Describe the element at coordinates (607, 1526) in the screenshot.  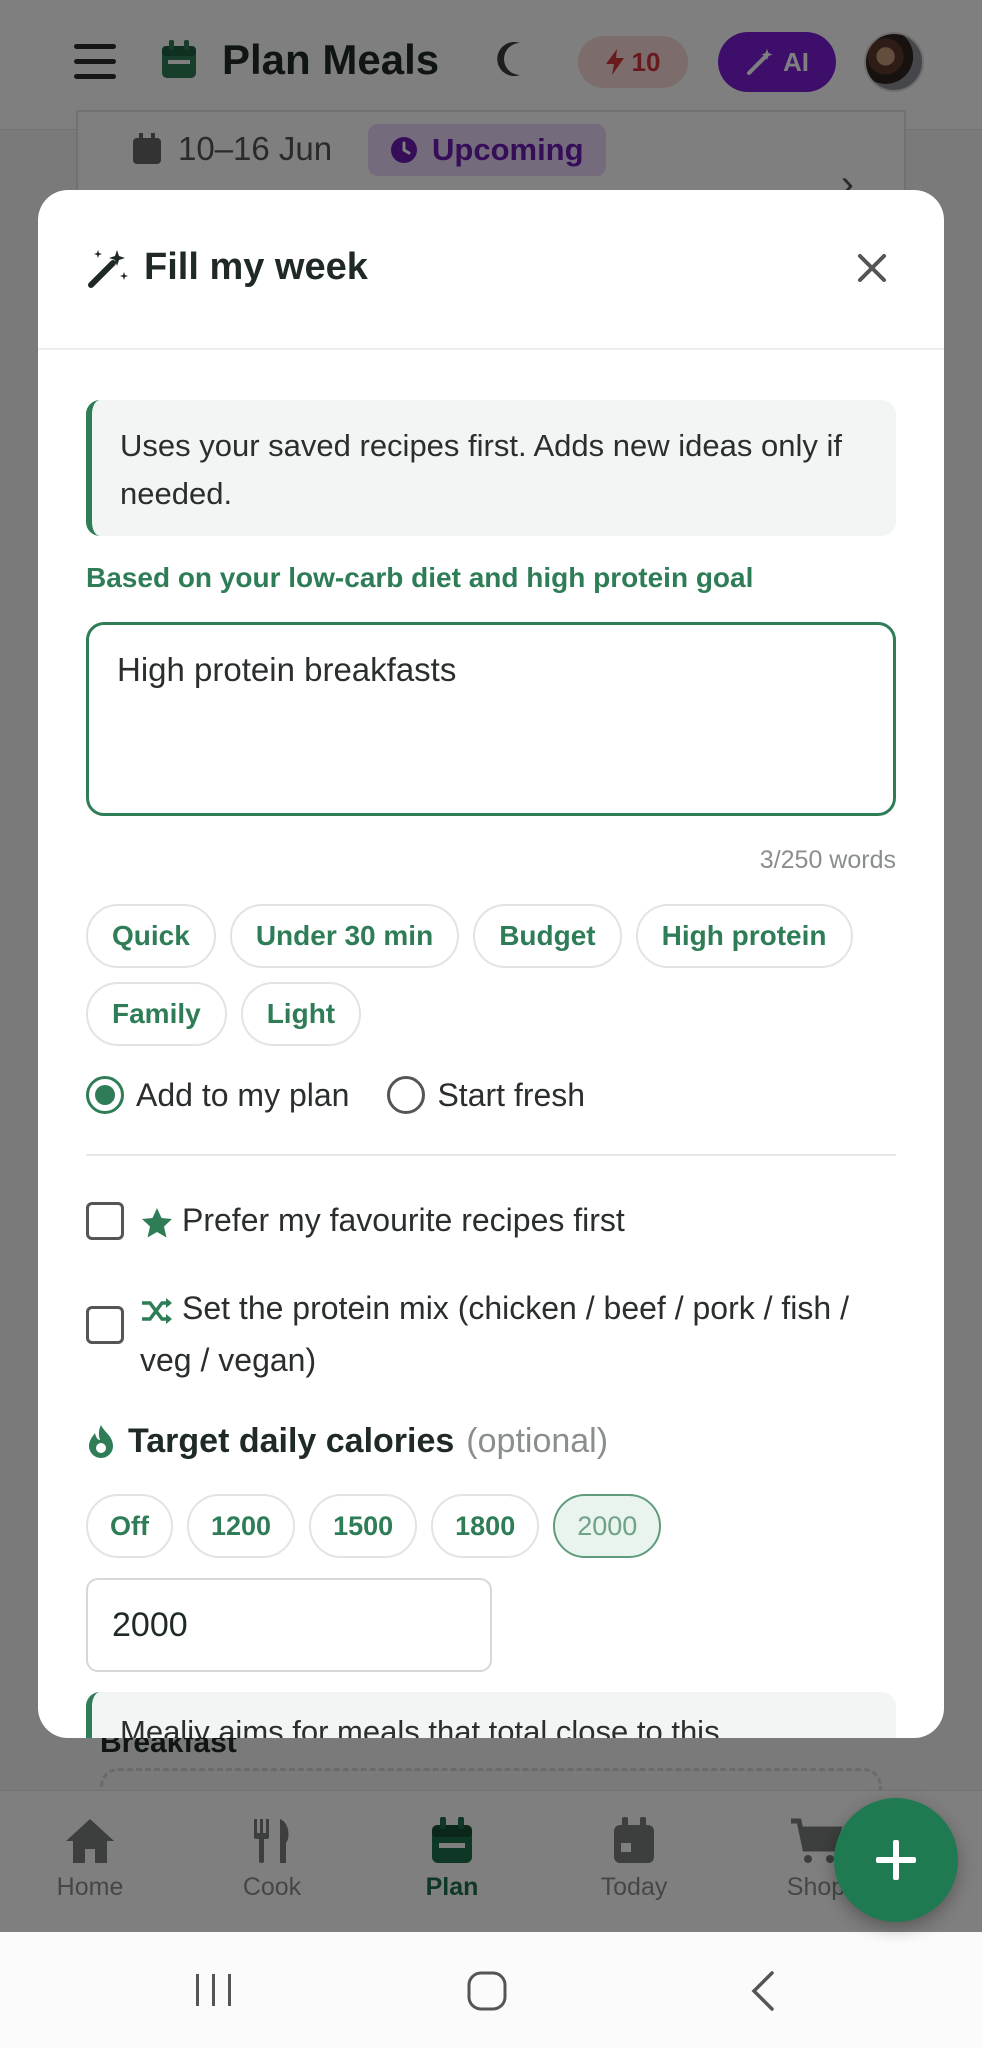
I see `calorie-chip-2000: 2000` at that location.